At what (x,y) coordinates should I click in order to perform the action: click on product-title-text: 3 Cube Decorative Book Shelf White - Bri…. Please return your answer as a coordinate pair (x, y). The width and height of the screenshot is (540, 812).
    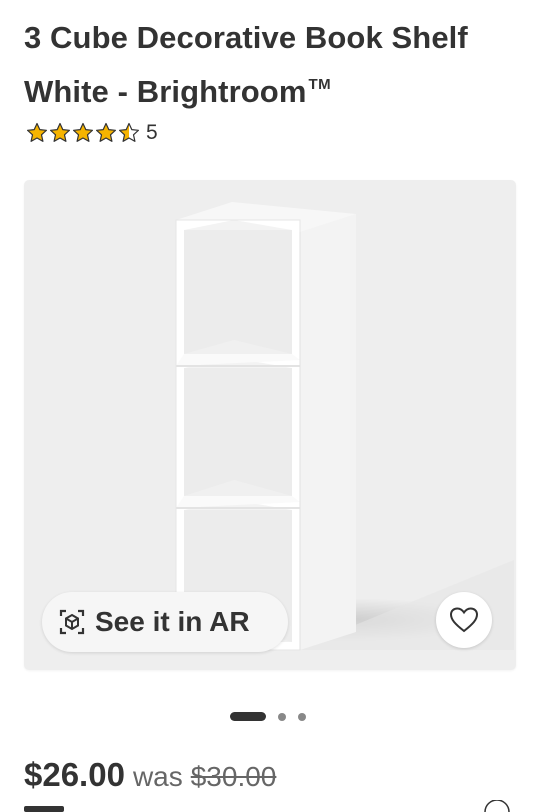
    Looking at the image, I should click on (246, 64).